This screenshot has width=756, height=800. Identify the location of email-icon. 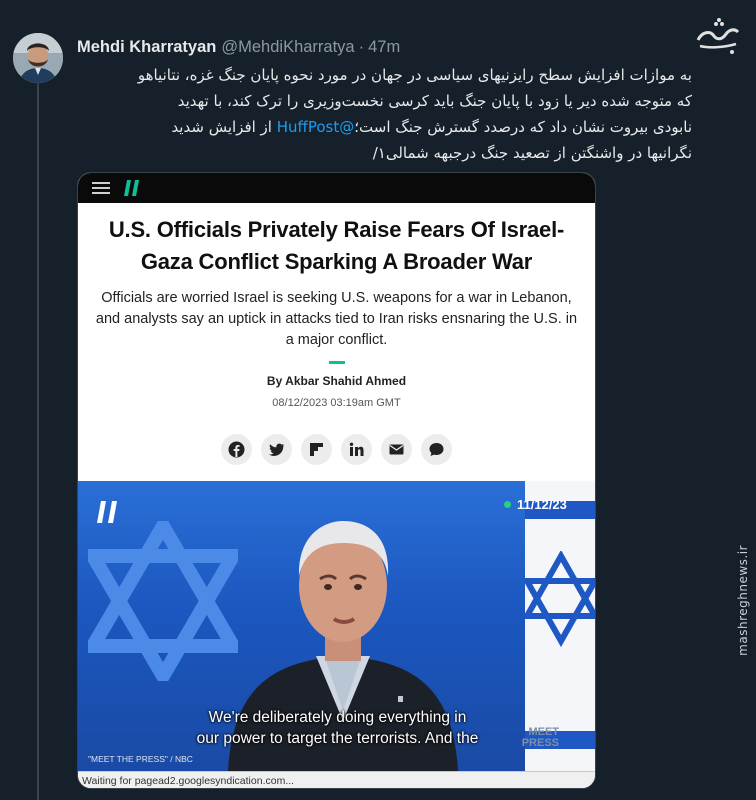
(396, 449).